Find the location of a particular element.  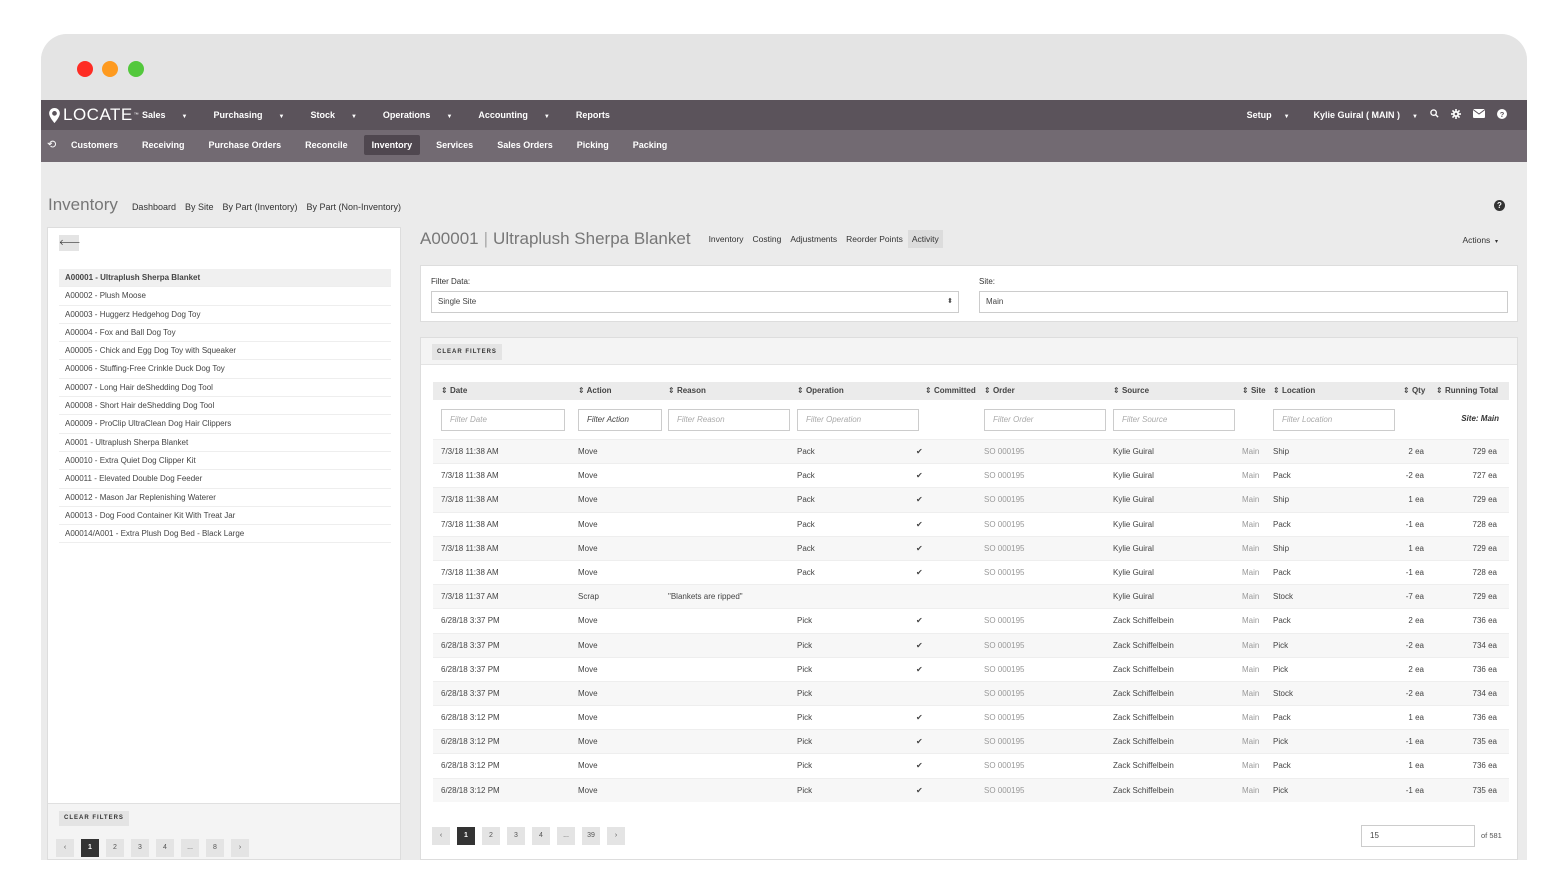

part-list-item: A0001 - Ultraplush Sherpa Blanket is located at coordinates (225, 443).